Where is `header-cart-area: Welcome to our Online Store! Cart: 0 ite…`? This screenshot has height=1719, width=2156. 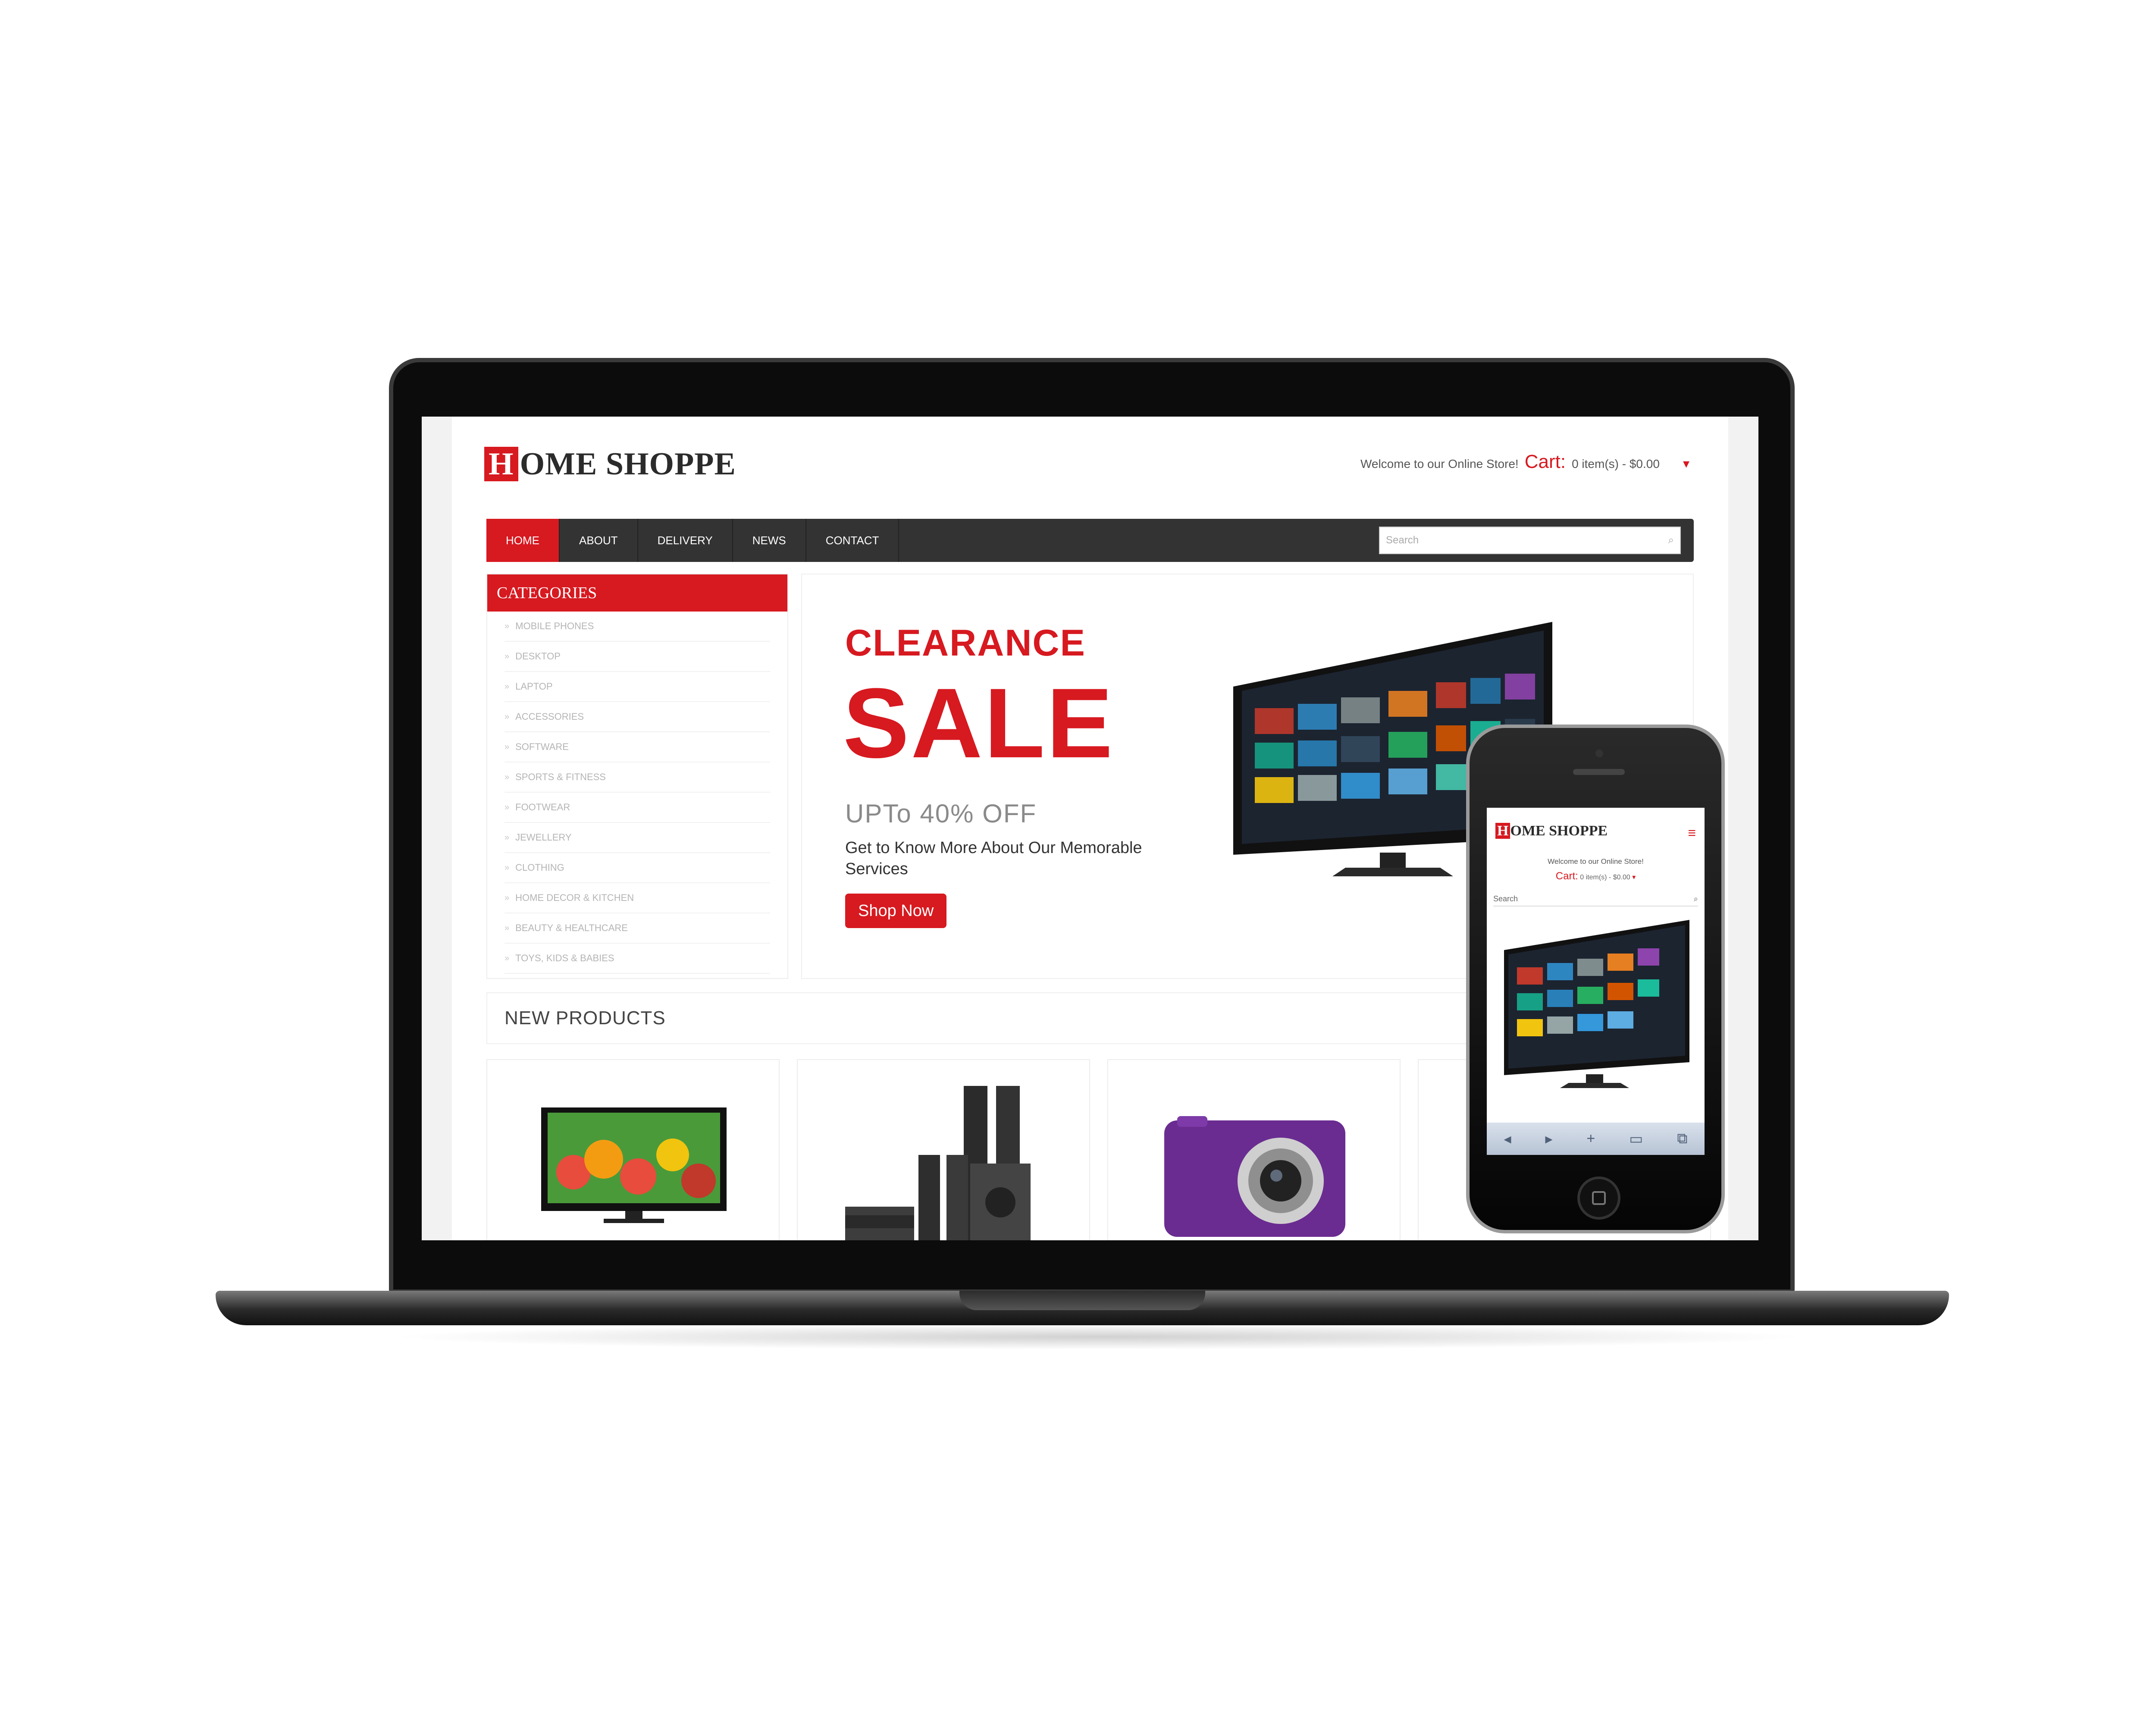 header-cart-area: Welcome to our Online Store! Cart: 0 ite… is located at coordinates (1524, 462).